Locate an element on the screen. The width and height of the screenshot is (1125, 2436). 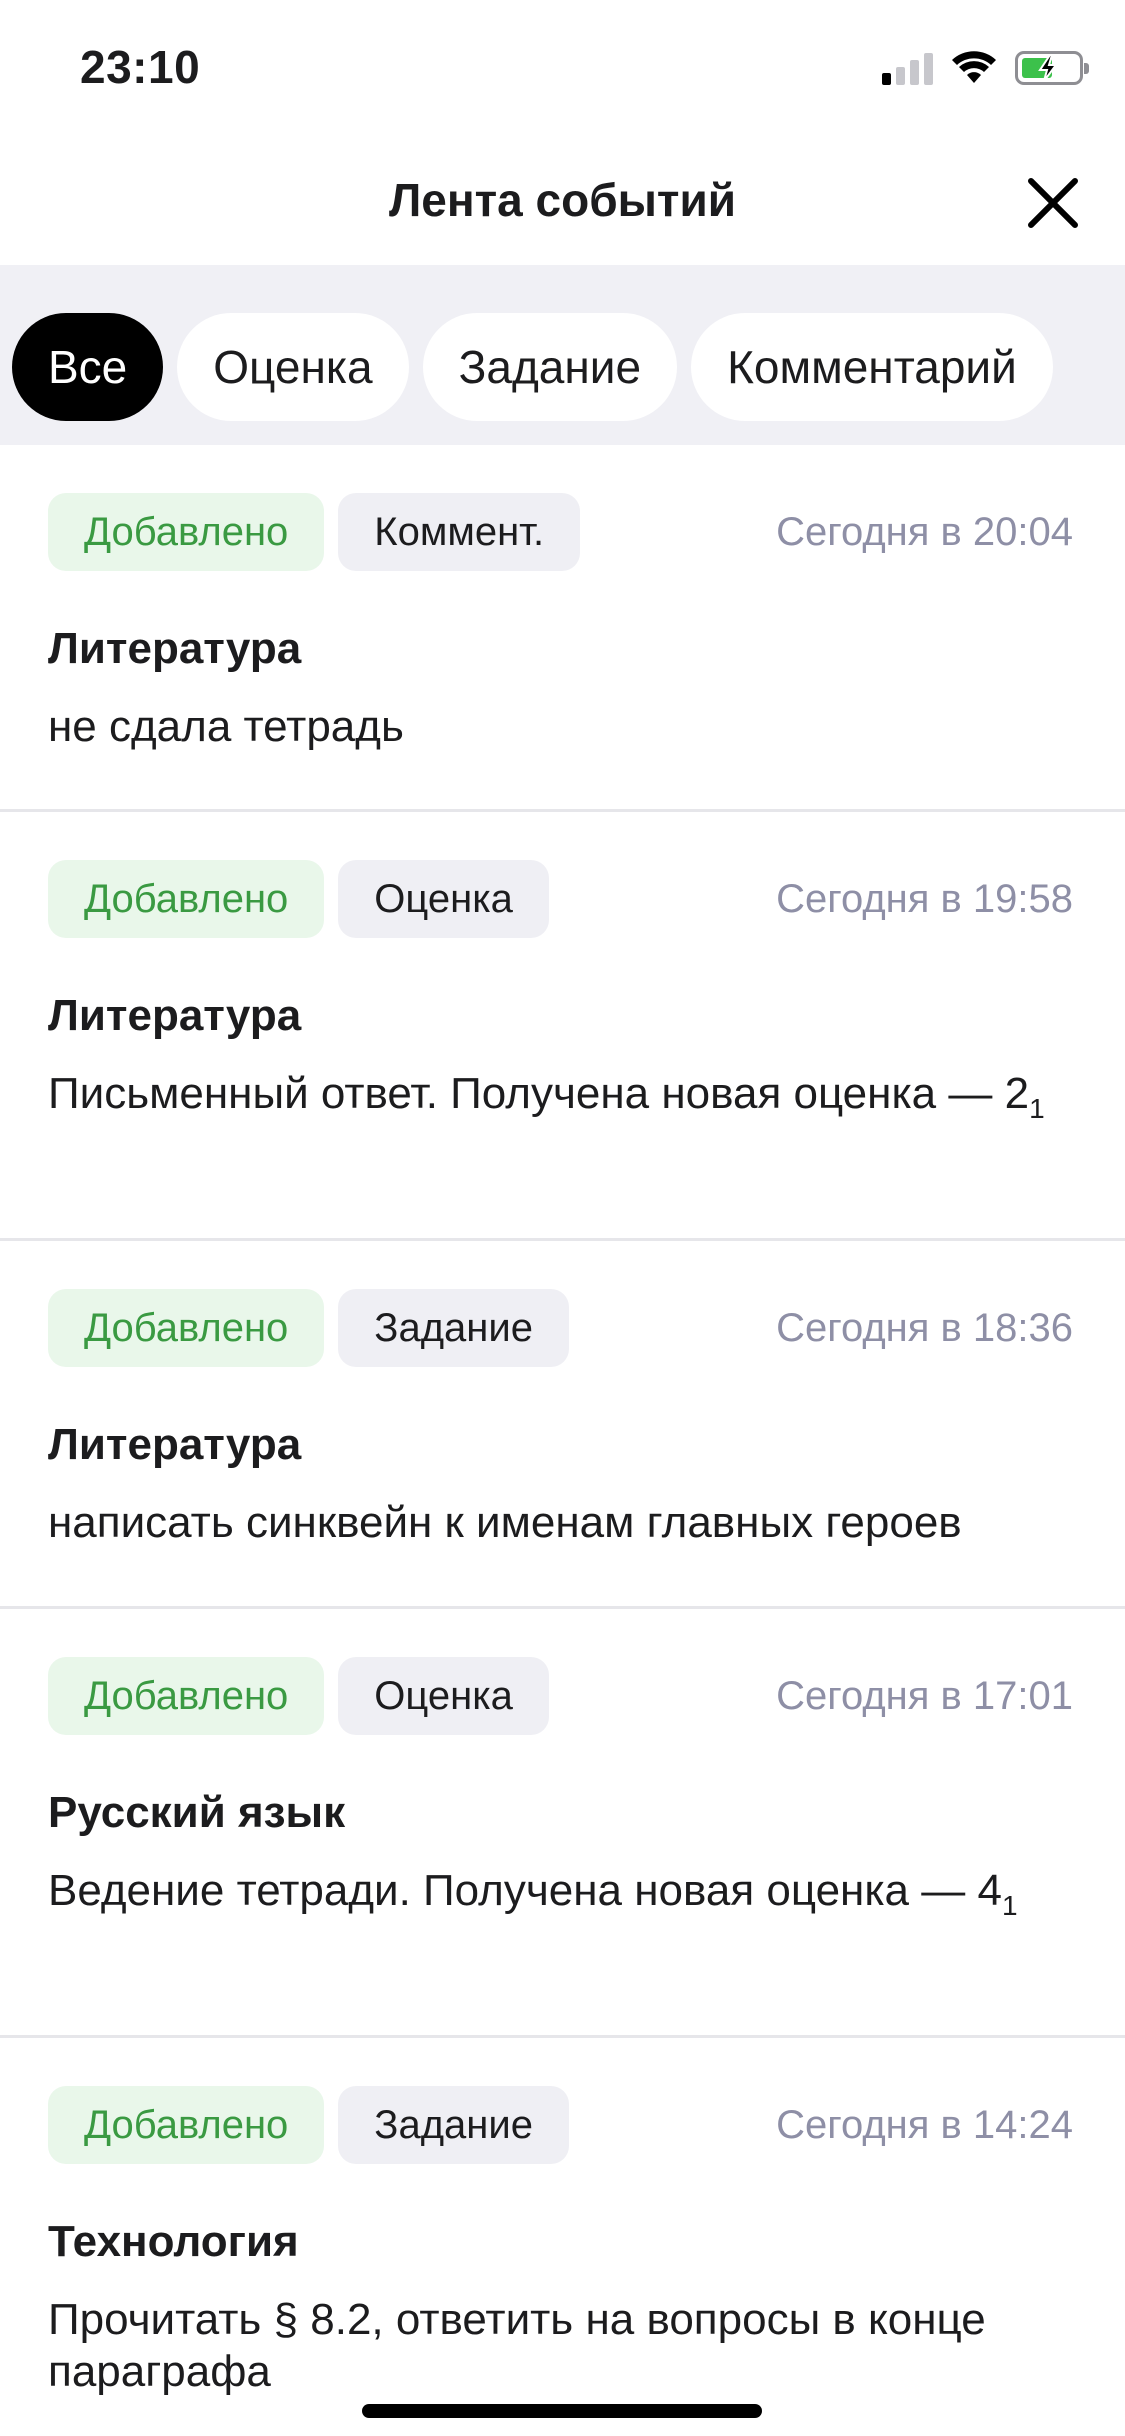
event-time: Сегодня в 14:24 is located at coordinates (924, 2124).